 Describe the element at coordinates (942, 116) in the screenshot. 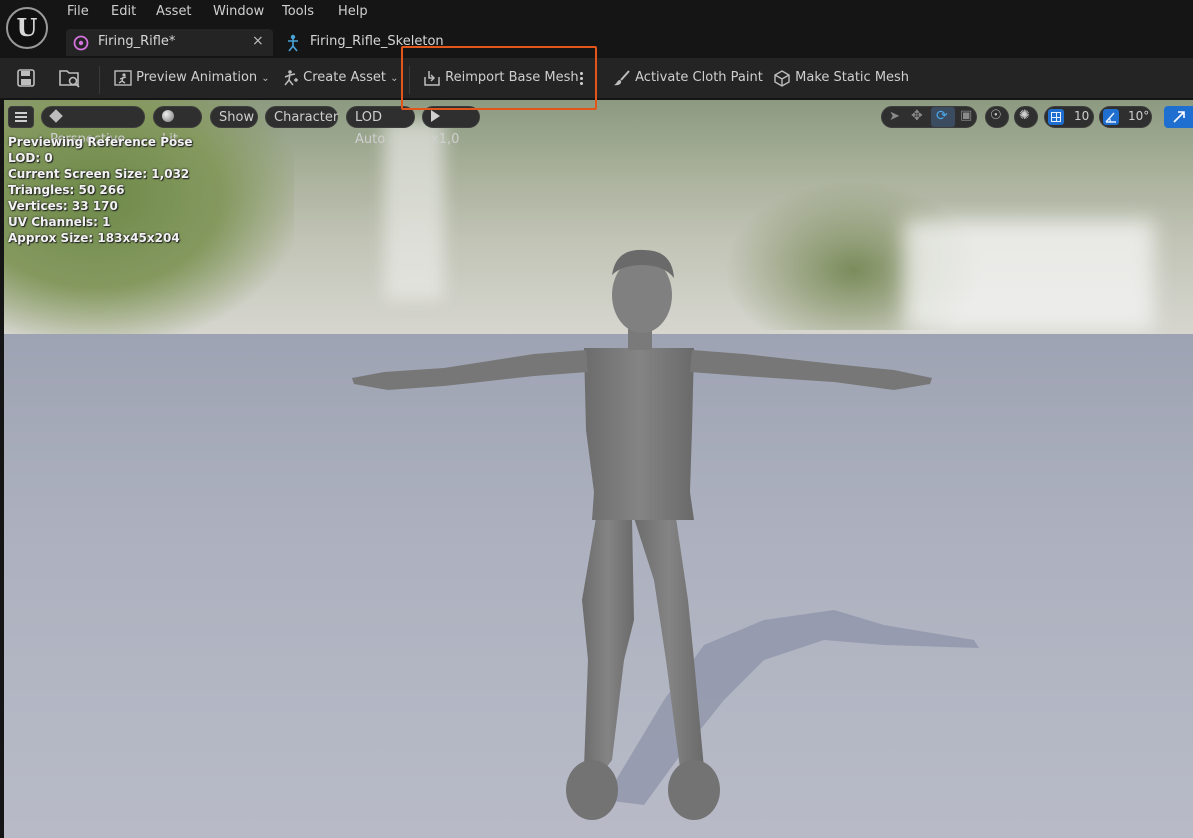

I see `rotate-tool-icon: ⟳` at that location.